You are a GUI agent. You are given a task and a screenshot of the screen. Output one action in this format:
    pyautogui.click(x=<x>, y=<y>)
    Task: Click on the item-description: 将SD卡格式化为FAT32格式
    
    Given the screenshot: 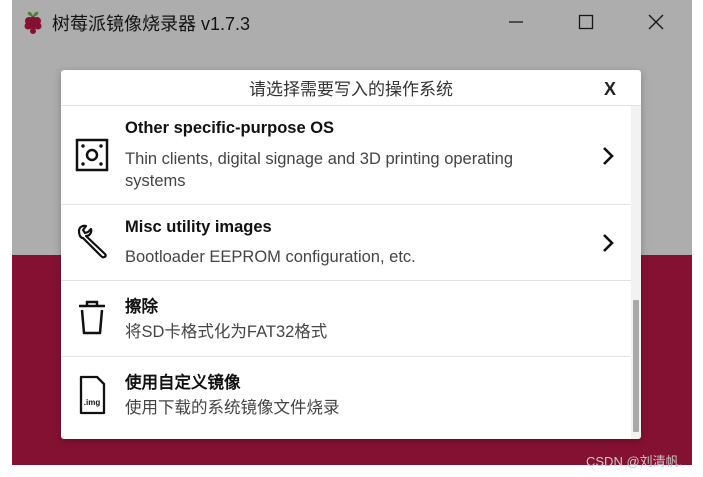 What is the action you would take?
    pyautogui.click(x=226, y=332)
    